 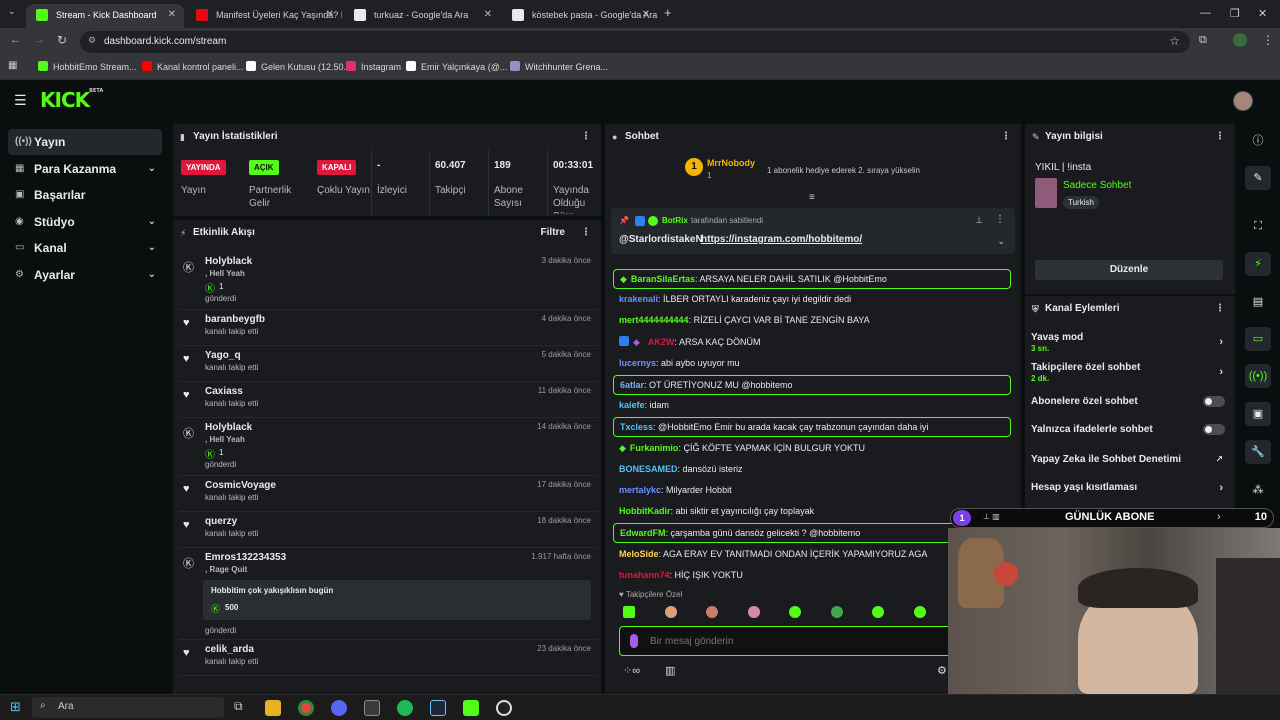 What do you see at coordinates (1258, 490) in the screenshot?
I see `apps-tool-icon: ⁂` at bounding box center [1258, 490].